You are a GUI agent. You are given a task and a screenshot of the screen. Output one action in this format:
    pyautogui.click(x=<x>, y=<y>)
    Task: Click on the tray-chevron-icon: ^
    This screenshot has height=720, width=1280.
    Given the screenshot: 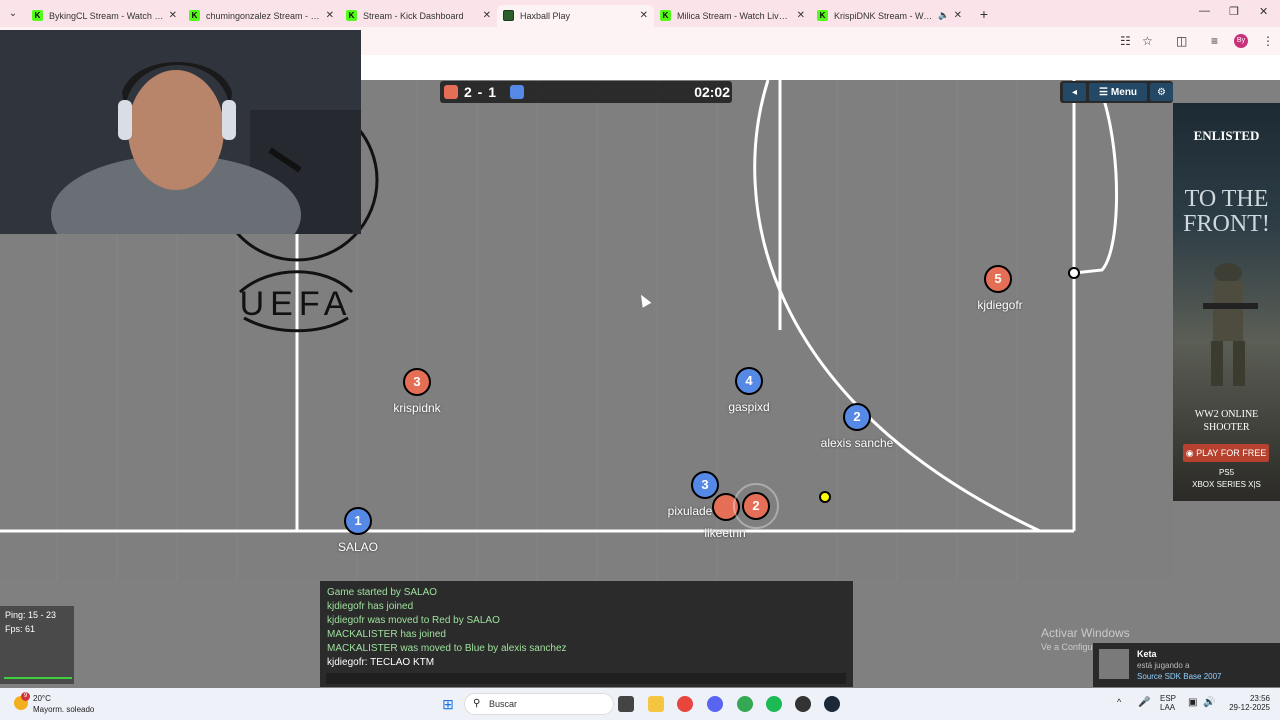 What is the action you would take?
    pyautogui.click(x=1119, y=702)
    